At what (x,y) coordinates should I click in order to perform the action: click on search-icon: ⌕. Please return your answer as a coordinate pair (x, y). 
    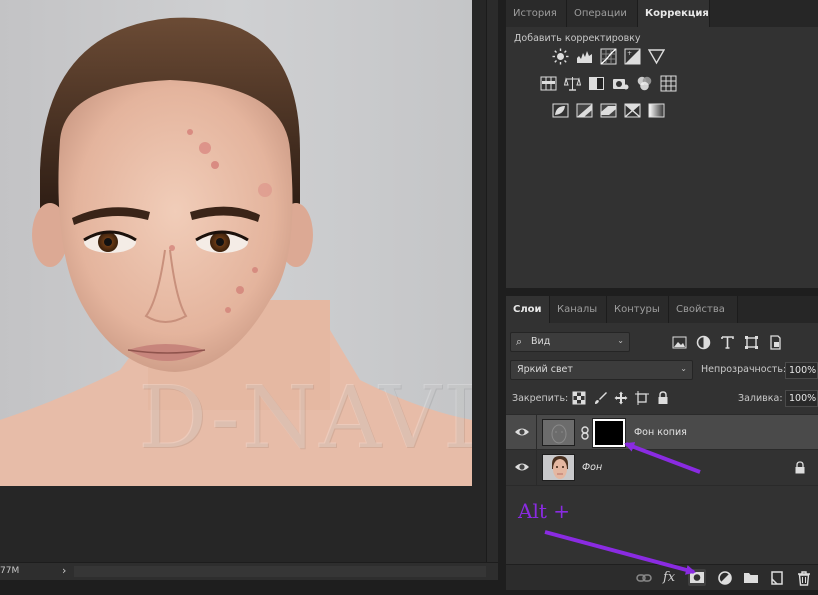
    Looking at the image, I should click on (519, 341).